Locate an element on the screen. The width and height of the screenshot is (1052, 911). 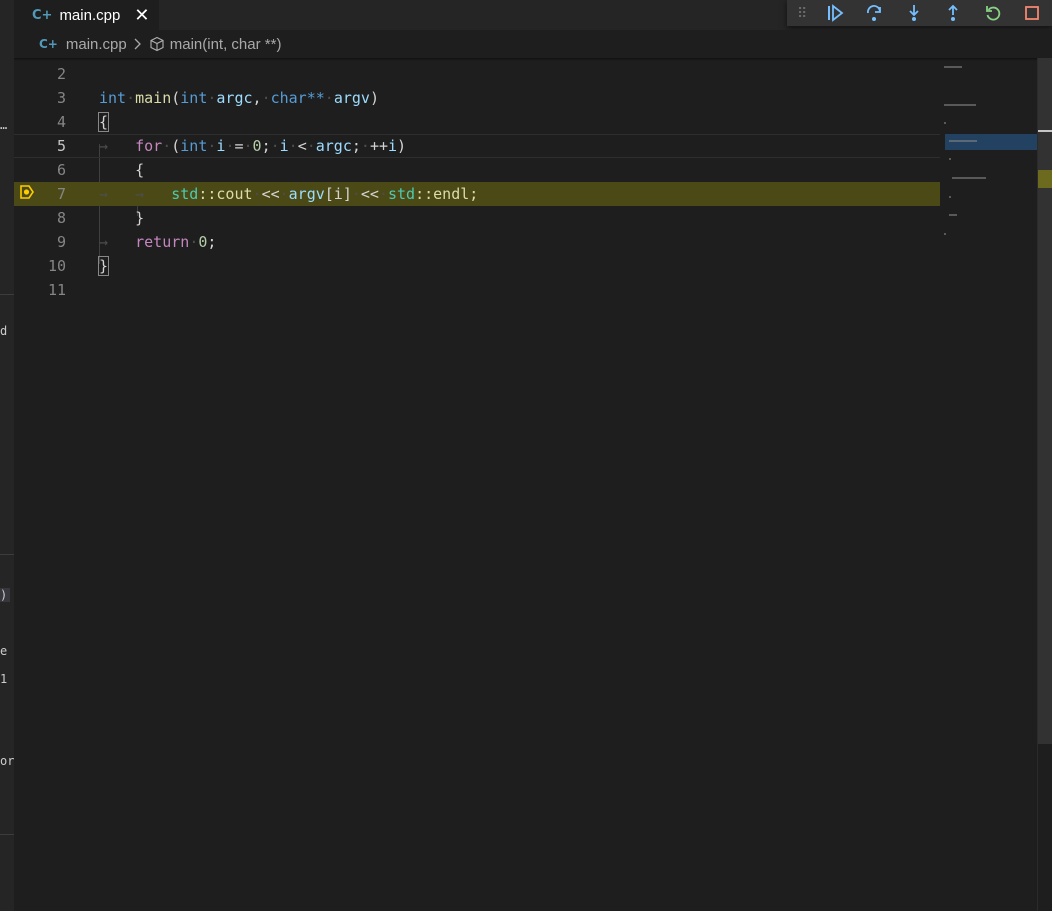
operator-token: < is located at coordinates (302, 146).